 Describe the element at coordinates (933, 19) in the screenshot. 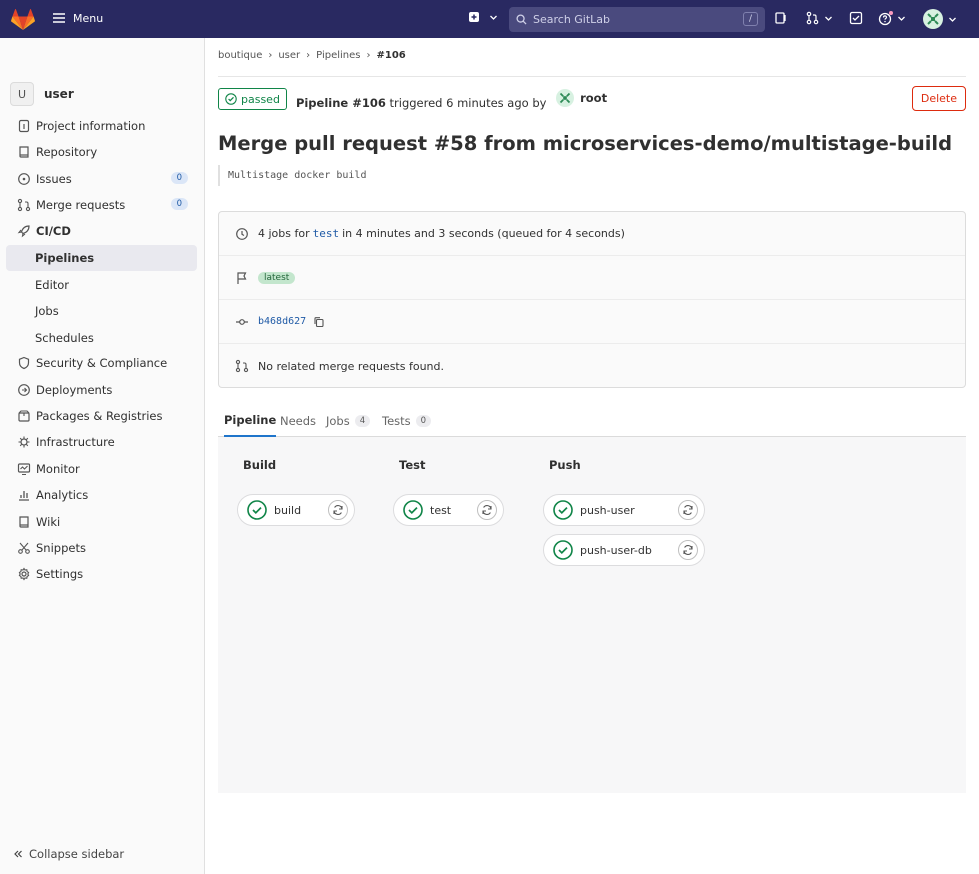

I see `user-avatar-icon` at that location.